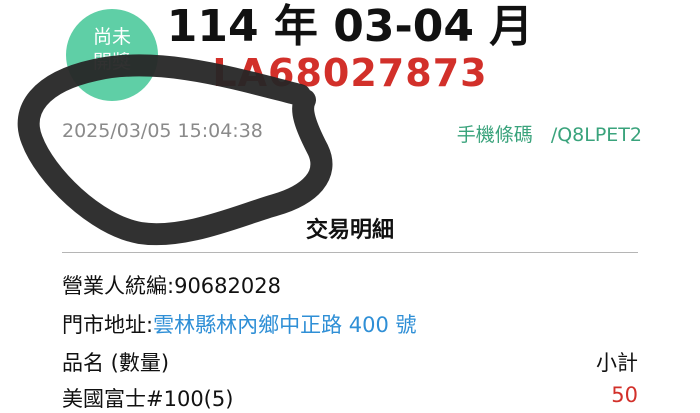 The image size is (700, 413). Describe the element at coordinates (350, 285) in the screenshot. I see `seller-id-row: 營業人統編:90682028` at that location.